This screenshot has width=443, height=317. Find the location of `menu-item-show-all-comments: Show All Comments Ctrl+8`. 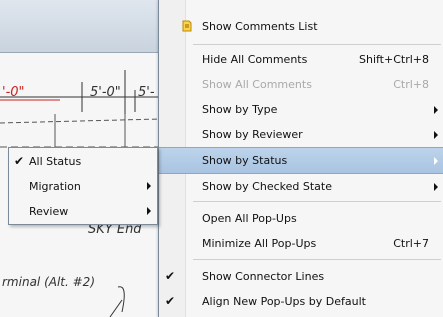

menu-item-show-all-comments: Show All Comments Ctrl+8 is located at coordinates (301, 84).